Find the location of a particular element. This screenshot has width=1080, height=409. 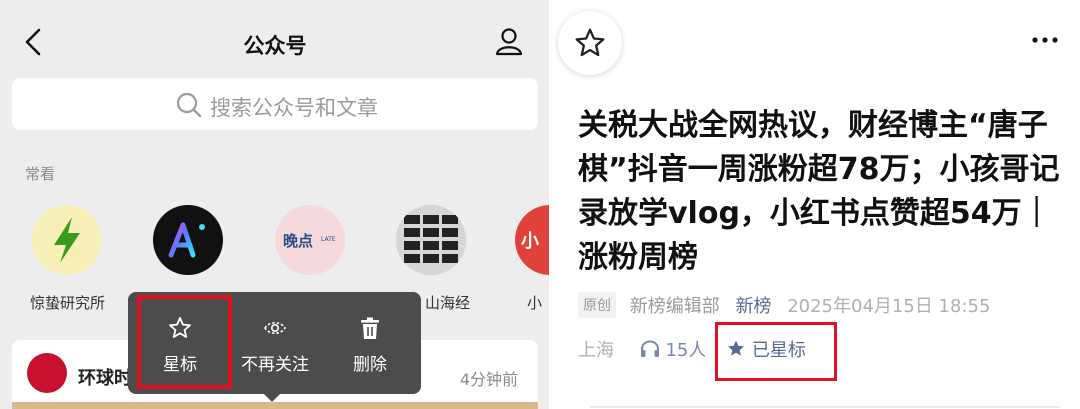

red-logo-icon: 小 is located at coordinates (530, 241).